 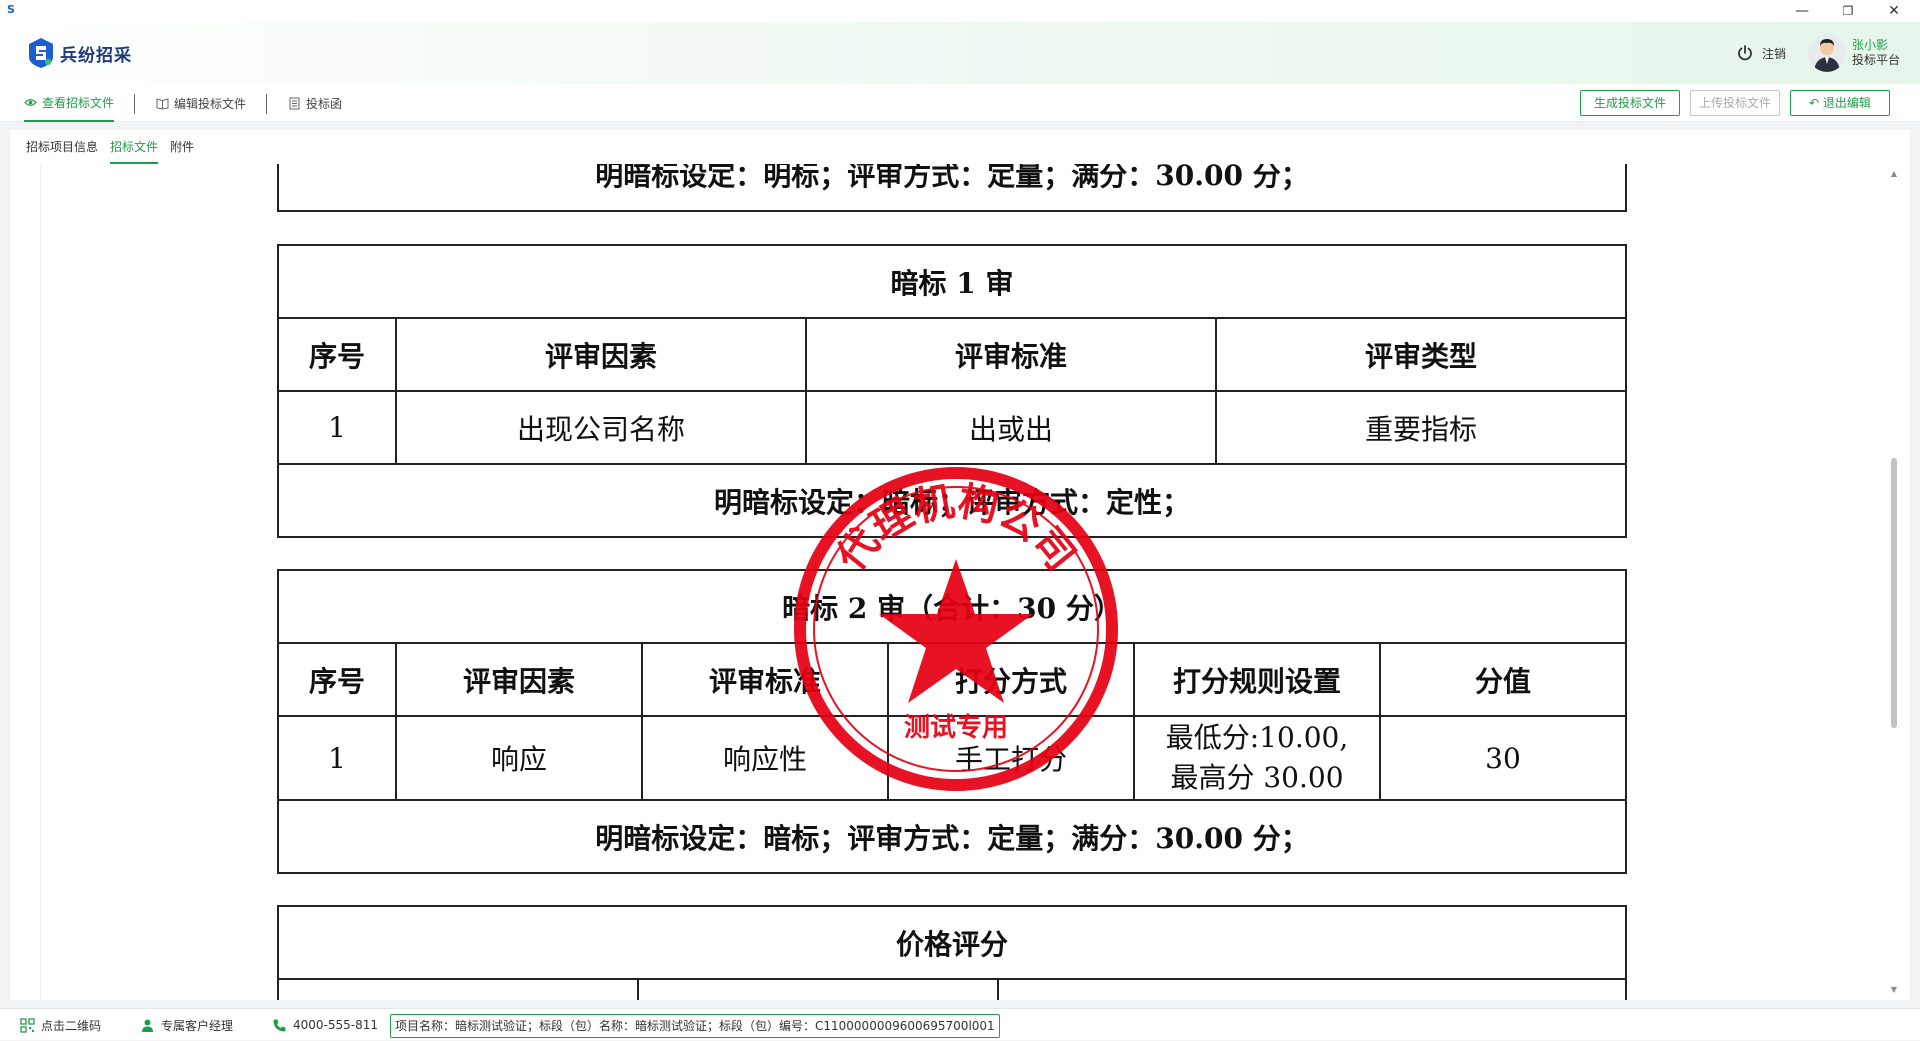 I want to click on undo-arrow-icon: ↶, so click(x=1816, y=103).